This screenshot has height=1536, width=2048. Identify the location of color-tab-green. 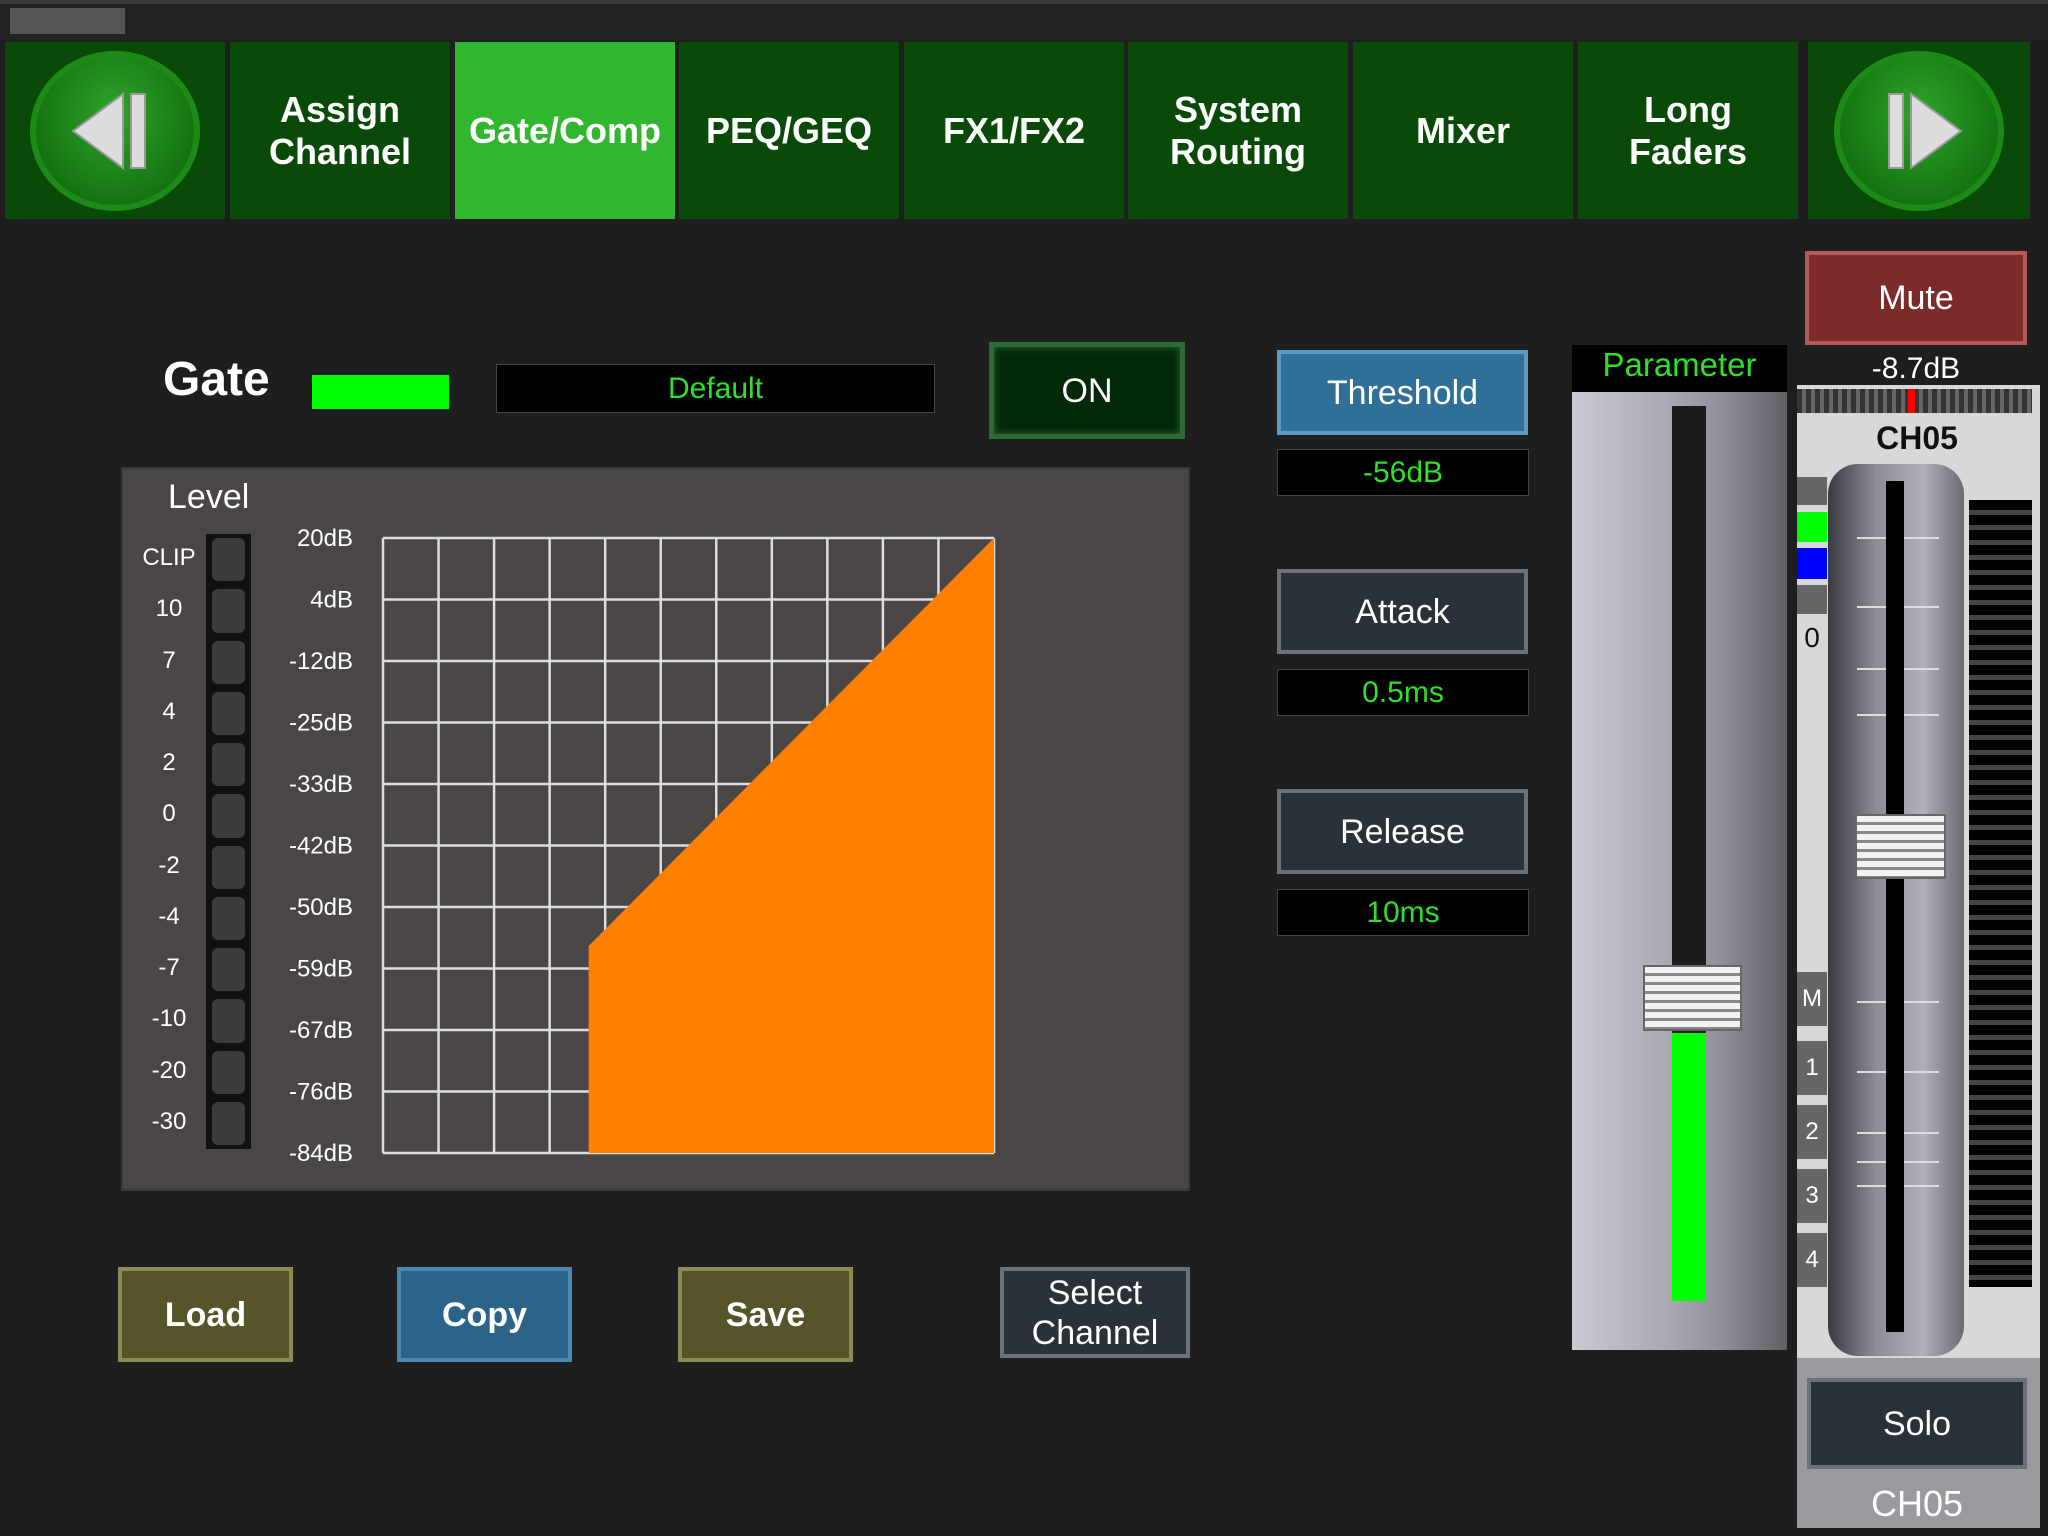
(1812, 527).